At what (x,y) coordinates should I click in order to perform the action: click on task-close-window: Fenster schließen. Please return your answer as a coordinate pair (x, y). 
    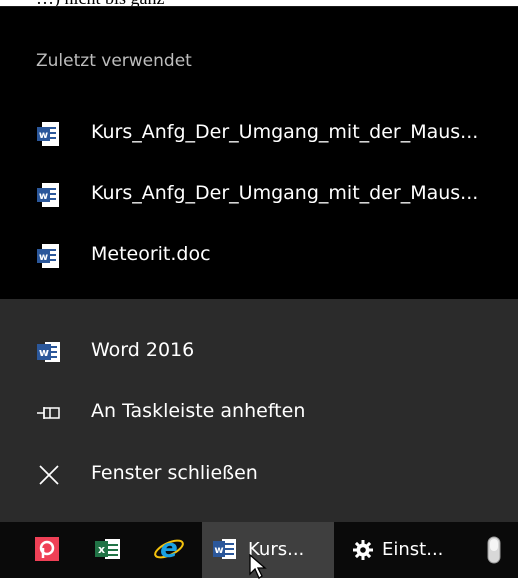
    Looking at the image, I should click on (259, 475).